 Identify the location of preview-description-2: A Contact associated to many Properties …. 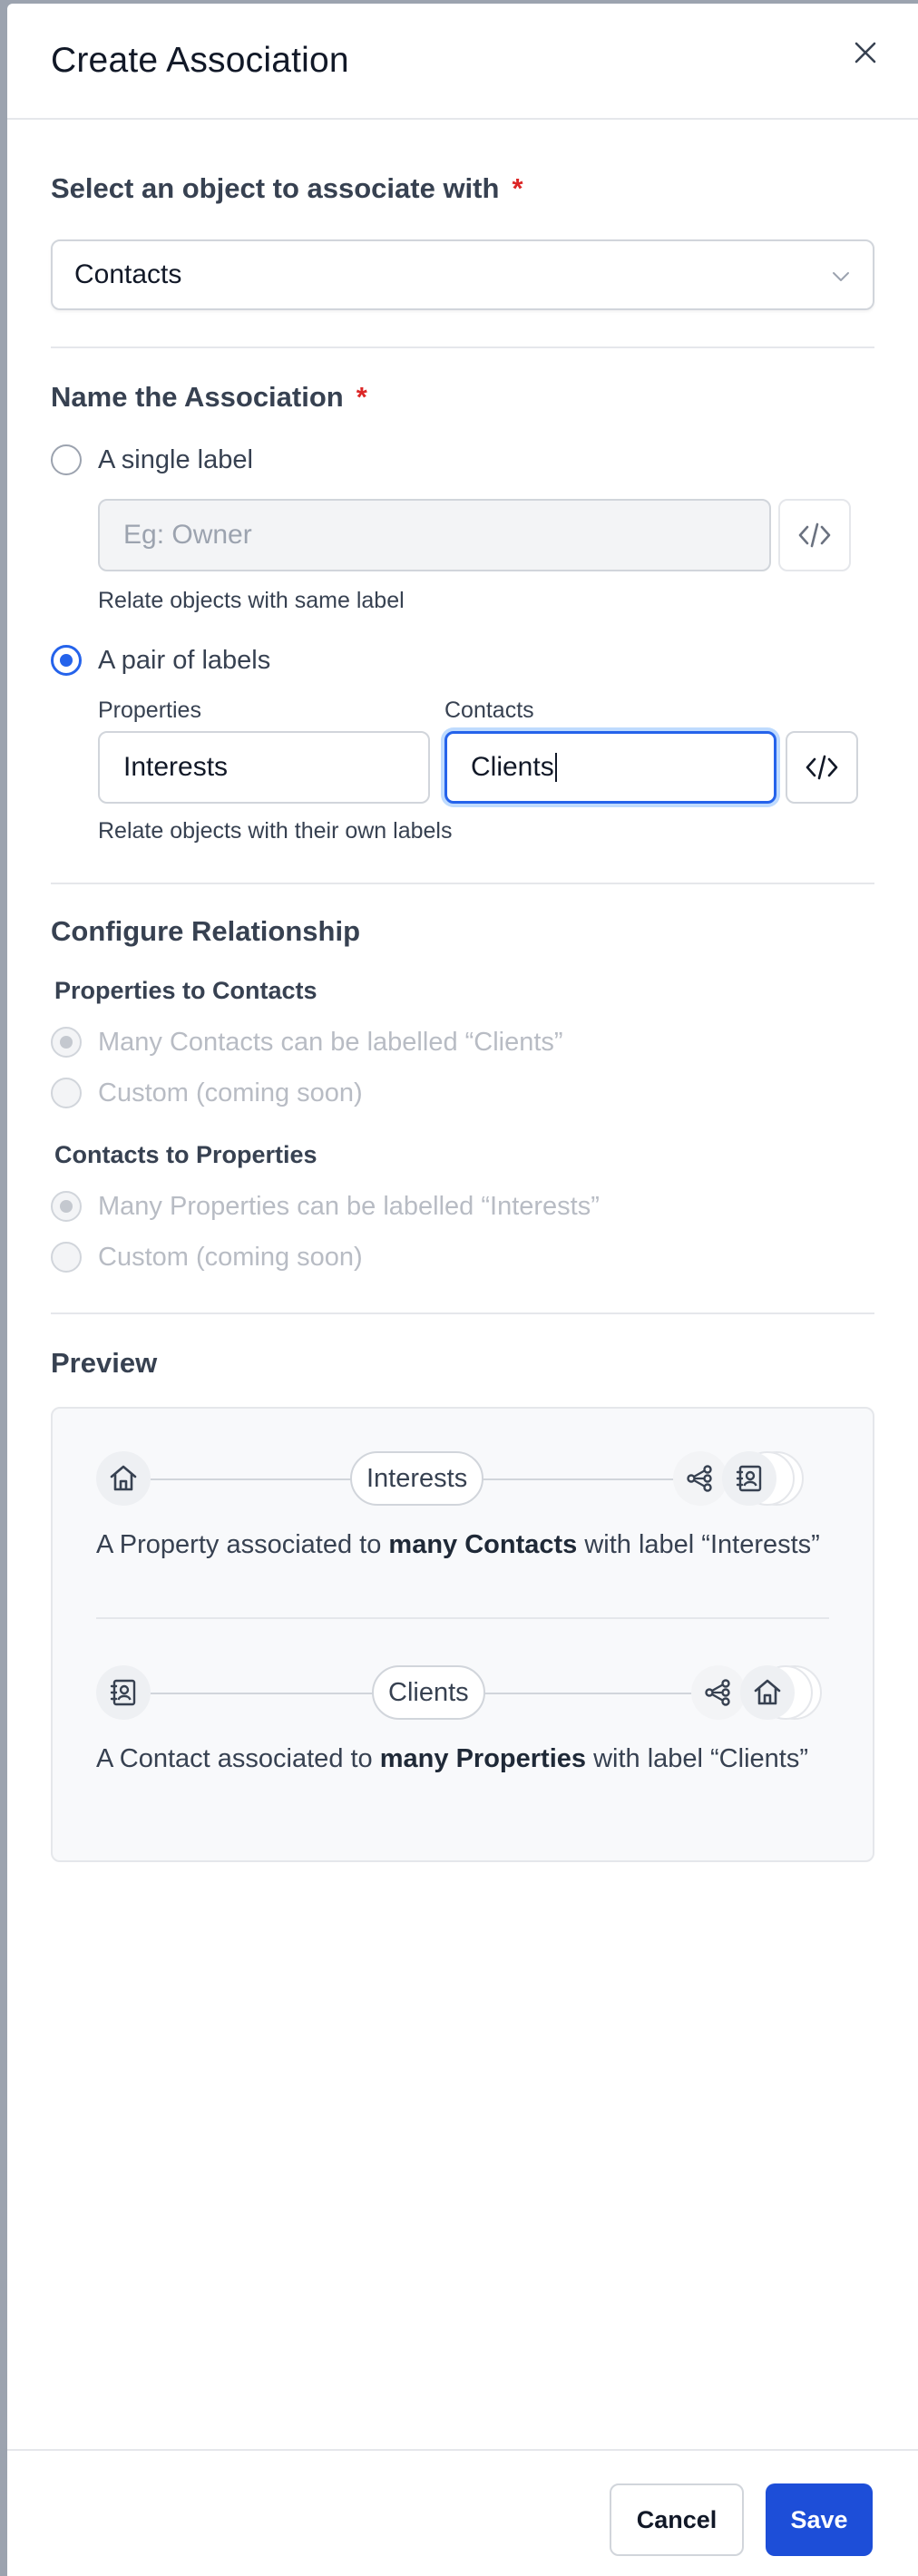
(462, 1759).